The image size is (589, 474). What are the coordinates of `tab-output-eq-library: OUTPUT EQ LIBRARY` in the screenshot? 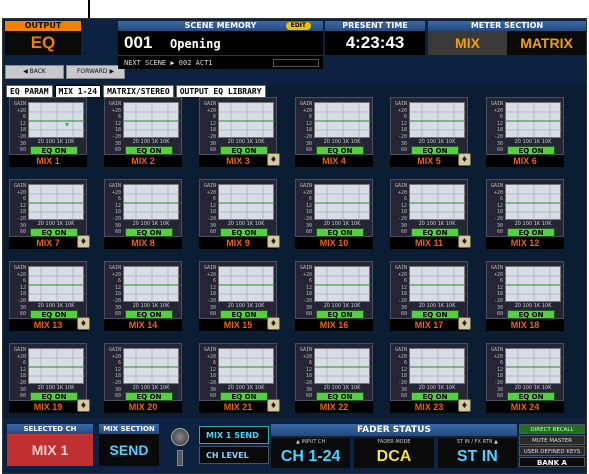 It's located at (220, 91).